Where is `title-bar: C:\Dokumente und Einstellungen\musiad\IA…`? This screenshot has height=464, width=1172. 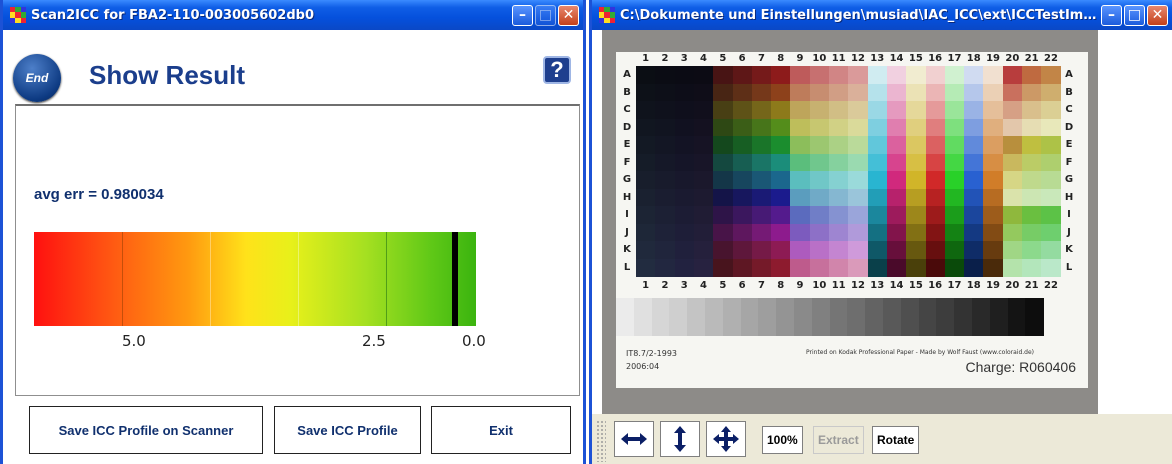 title-bar: C:\Dokumente und Einstellungen\musiad\IA… is located at coordinates (882, 15).